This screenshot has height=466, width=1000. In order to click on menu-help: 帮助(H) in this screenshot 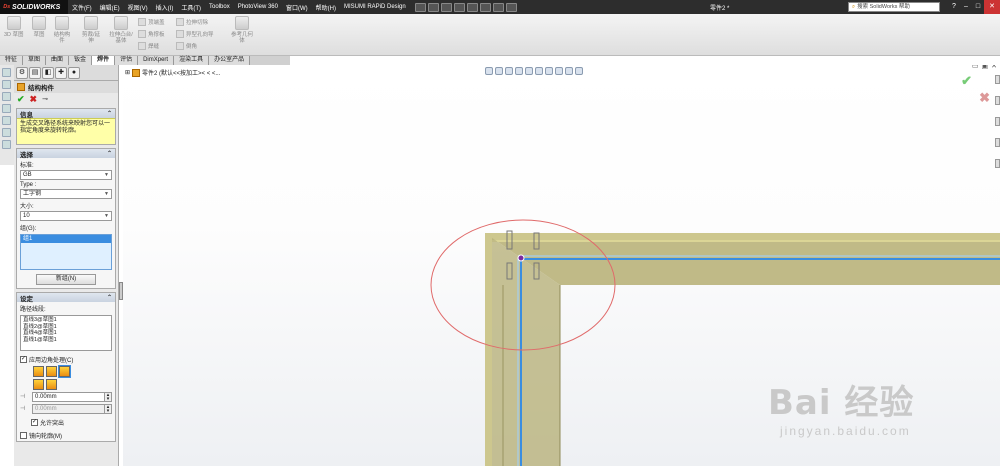, I will do `click(326, 7)`.